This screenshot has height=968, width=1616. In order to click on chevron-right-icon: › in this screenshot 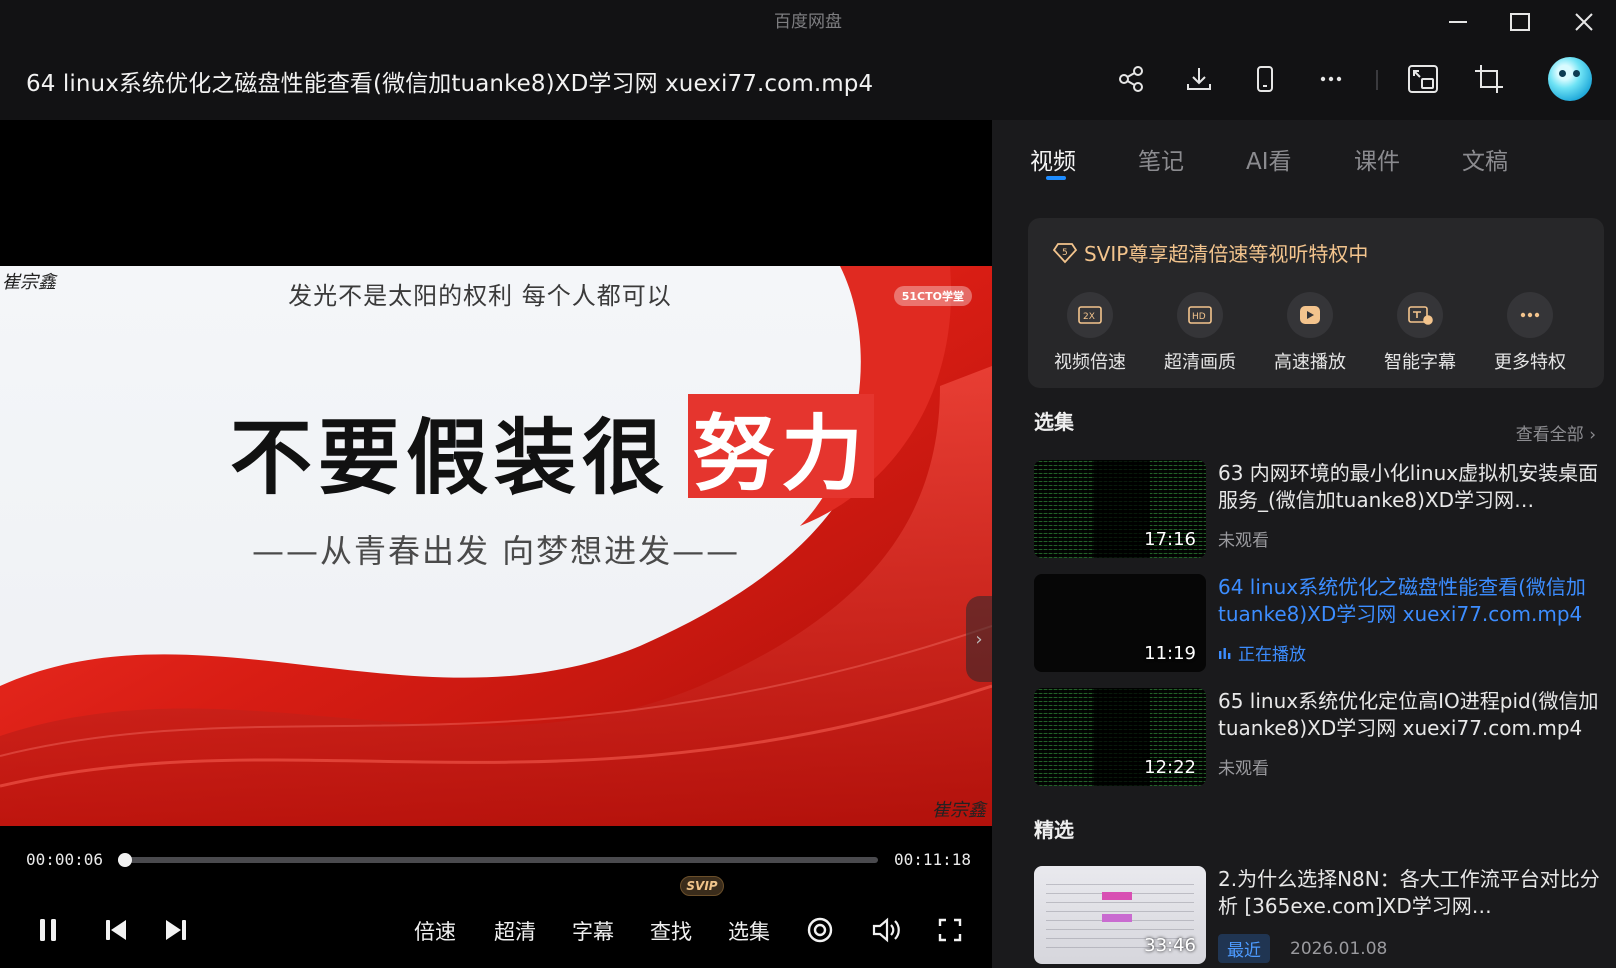, I will do `click(1592, 435)`.